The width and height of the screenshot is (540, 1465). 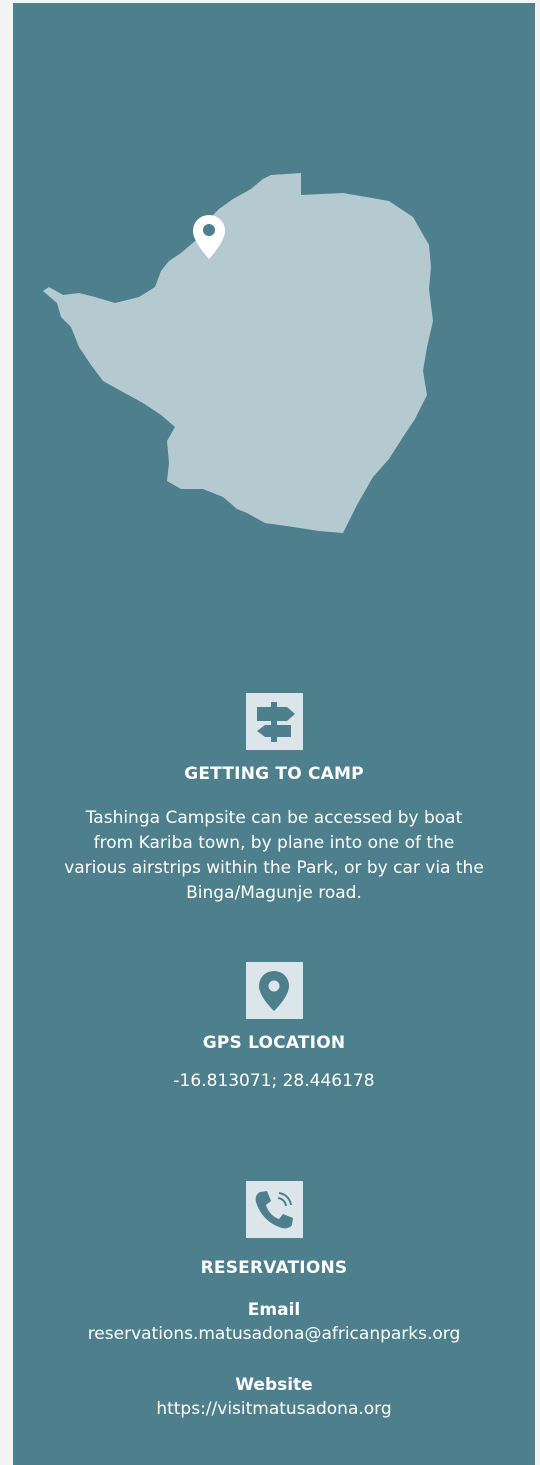 What do you see at coordinates (274, 1081) in the screenshot?
I see `gps-coordinates: -16.813071; 28.446178` at bounding box center [274, 1081].